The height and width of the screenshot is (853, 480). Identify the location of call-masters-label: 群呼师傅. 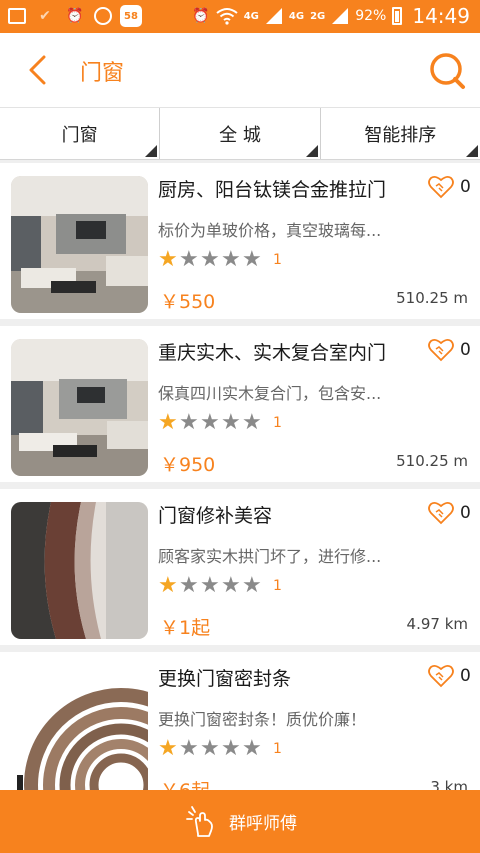
(263, 824).